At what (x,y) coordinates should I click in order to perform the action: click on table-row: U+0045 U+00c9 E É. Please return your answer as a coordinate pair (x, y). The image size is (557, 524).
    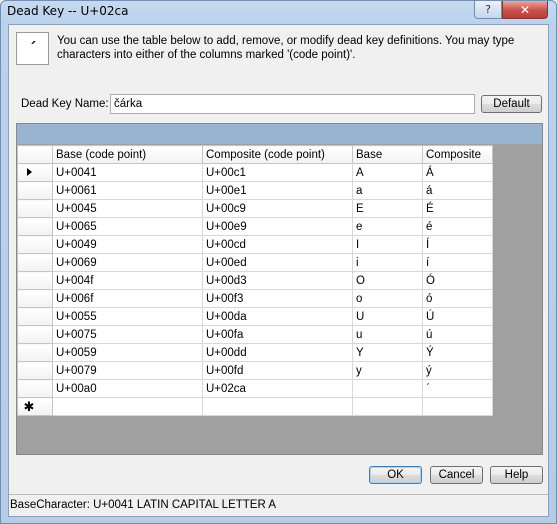
    Looking at the image, I should click on (255, 208).